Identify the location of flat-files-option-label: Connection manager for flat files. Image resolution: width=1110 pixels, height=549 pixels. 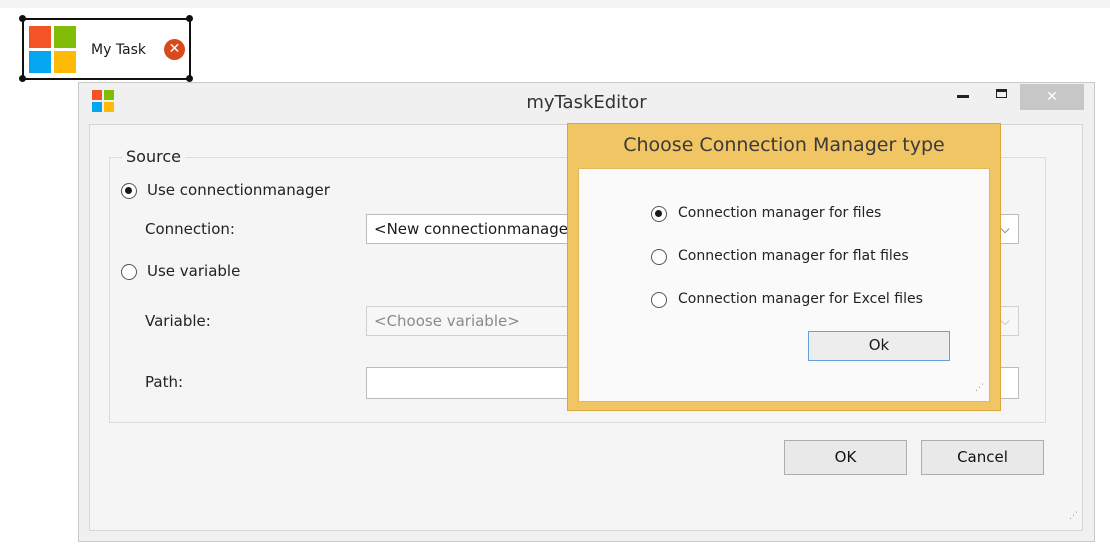
(793, 256).